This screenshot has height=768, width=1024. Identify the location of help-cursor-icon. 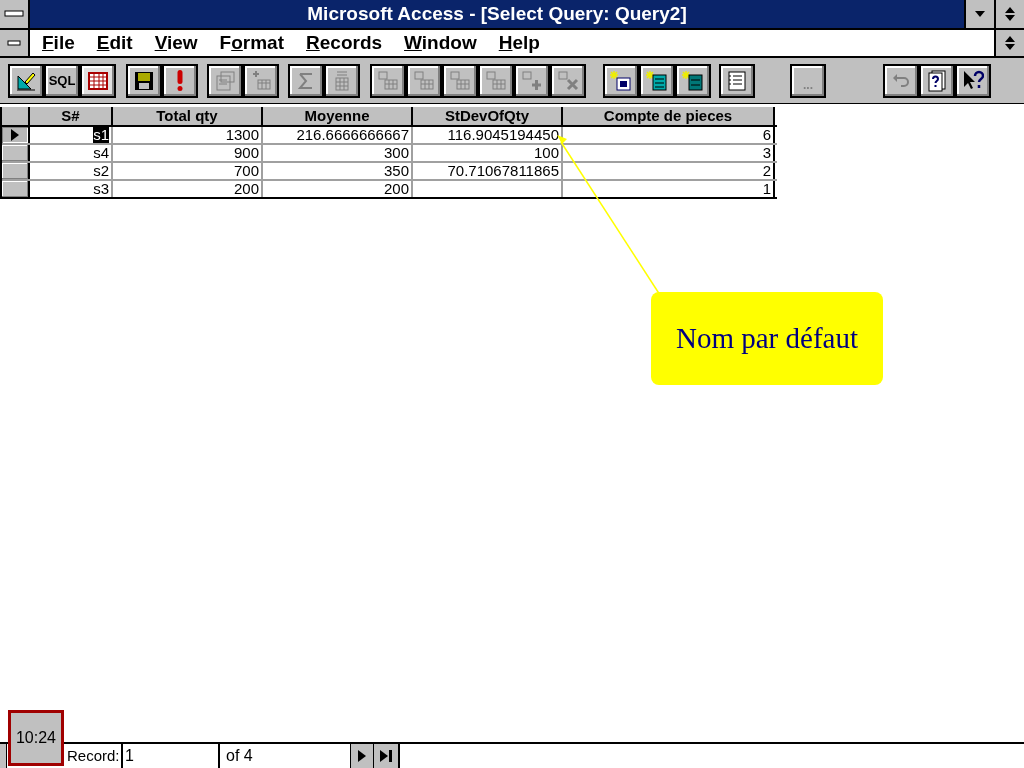
(973, 80).